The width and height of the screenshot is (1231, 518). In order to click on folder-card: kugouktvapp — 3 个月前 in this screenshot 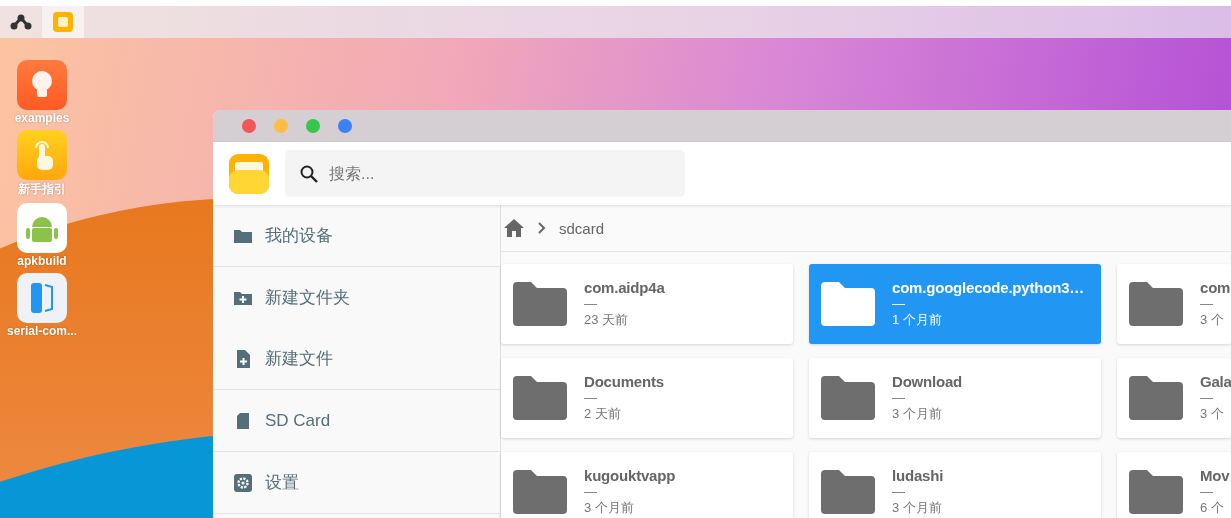, I will do `click(647, 485)`.